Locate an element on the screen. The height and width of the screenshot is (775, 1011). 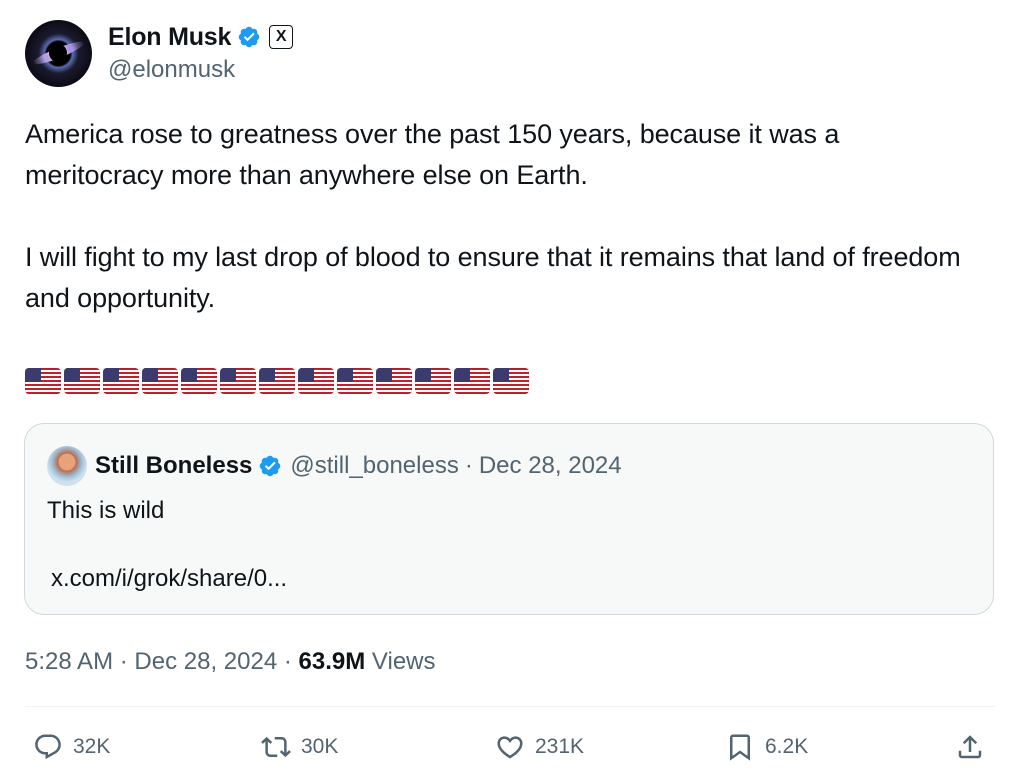
quoted-text: This is wild is located at coordinates (106, 510).